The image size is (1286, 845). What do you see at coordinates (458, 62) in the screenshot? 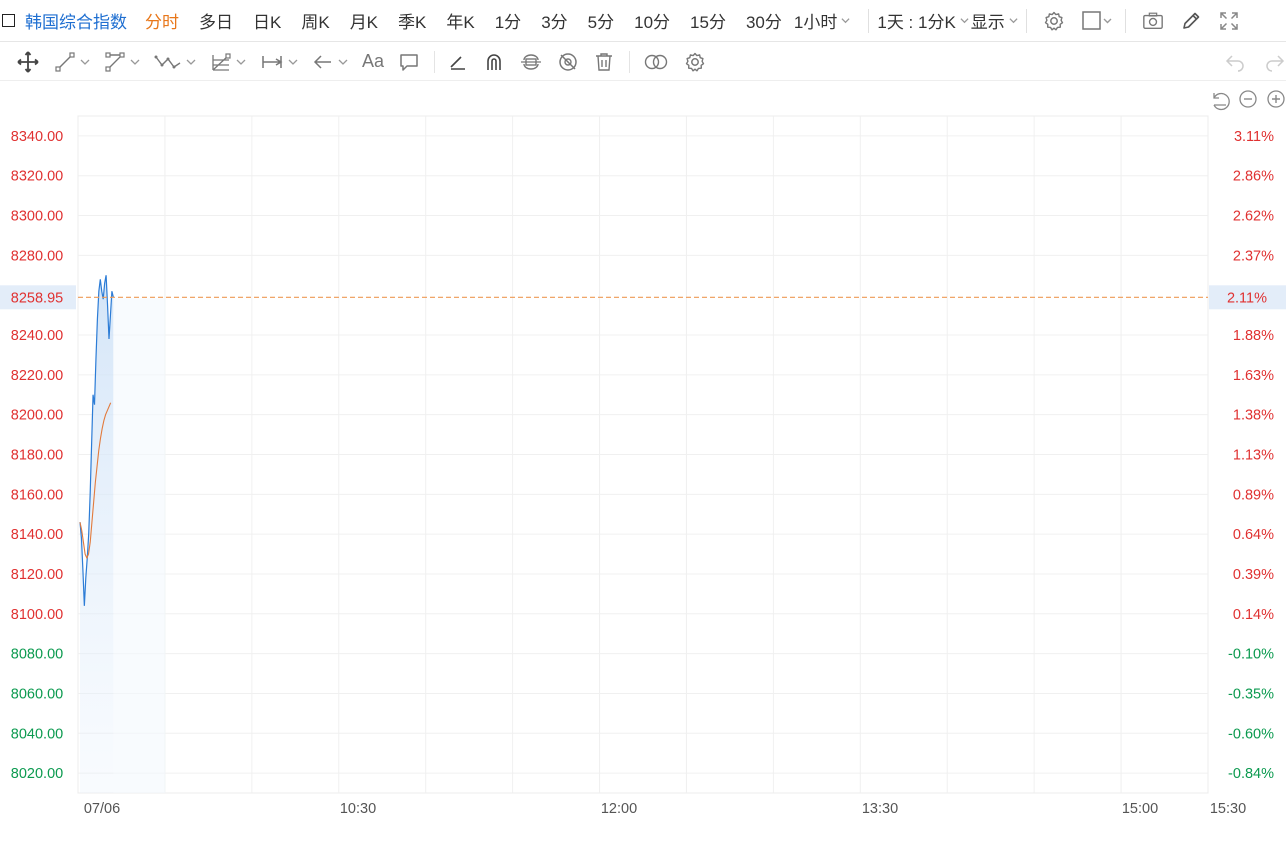
I see `ruler-icon` at bounding box center [458, 62].